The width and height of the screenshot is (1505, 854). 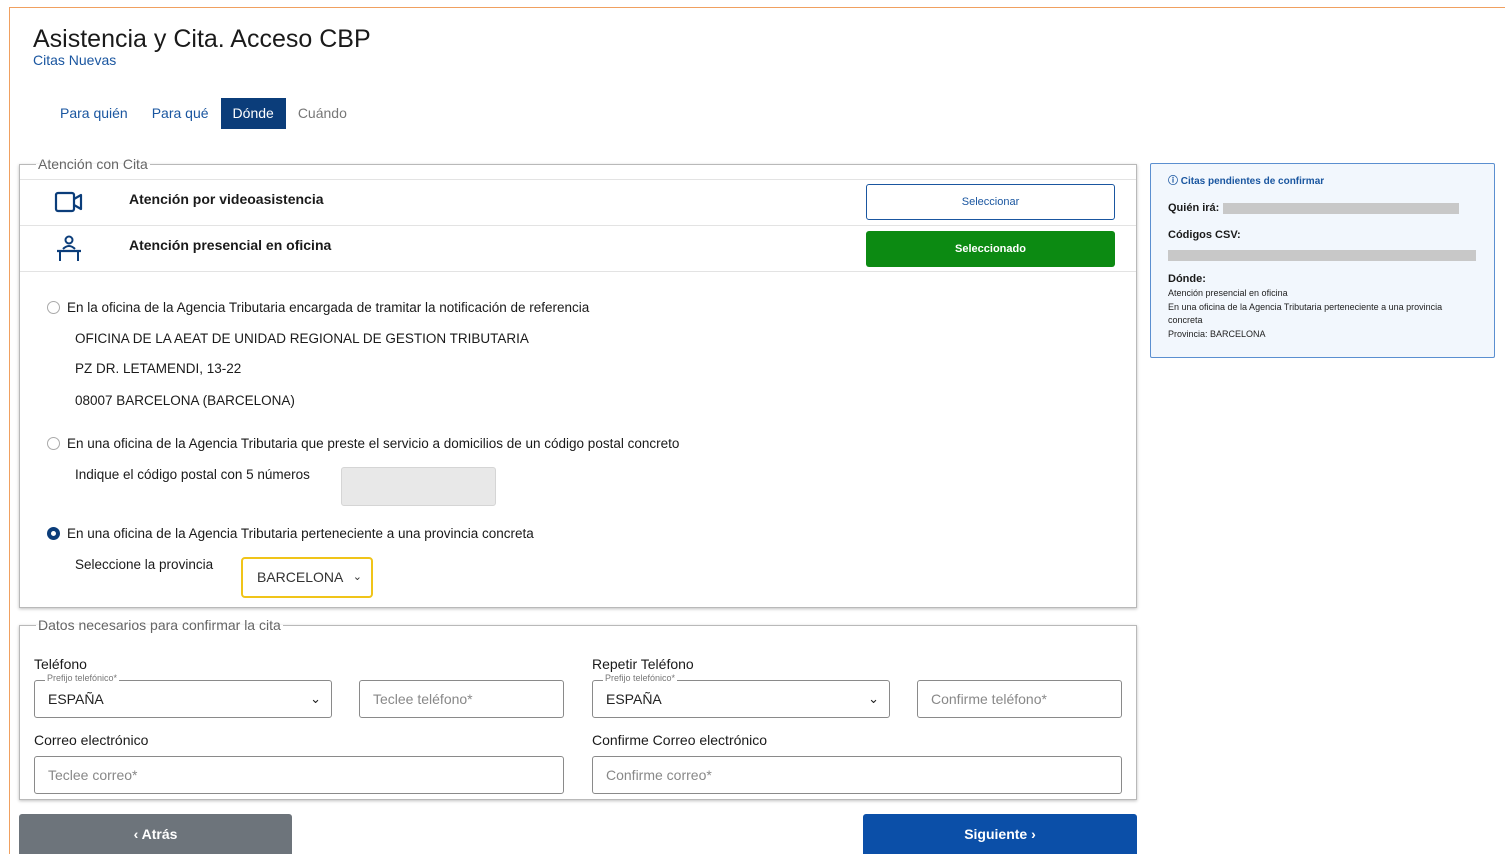 What do you see at coordinates (300, 577) in the screenshot?
I see `province-select-value: BARCELONA` at bounding box center [300, 577].